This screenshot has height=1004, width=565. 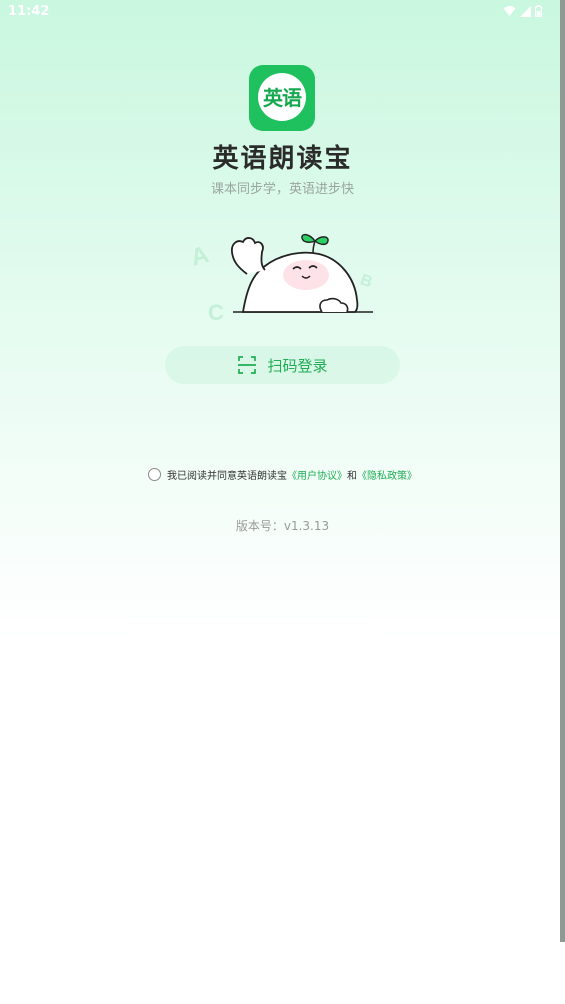 What do you see at coordinates (352, 476) in the screenshot?
I see `agreement-conjunction: 和` at bounding box center [352, 476].